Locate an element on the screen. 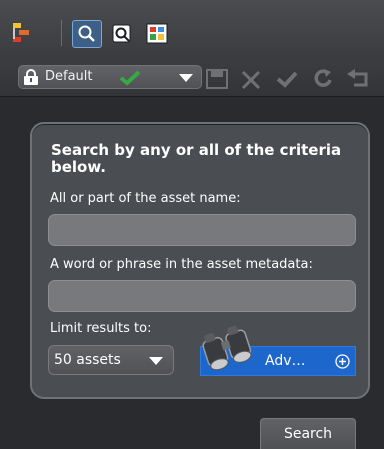  limit-label: Limit results to: is located at coordinates (101, 328).